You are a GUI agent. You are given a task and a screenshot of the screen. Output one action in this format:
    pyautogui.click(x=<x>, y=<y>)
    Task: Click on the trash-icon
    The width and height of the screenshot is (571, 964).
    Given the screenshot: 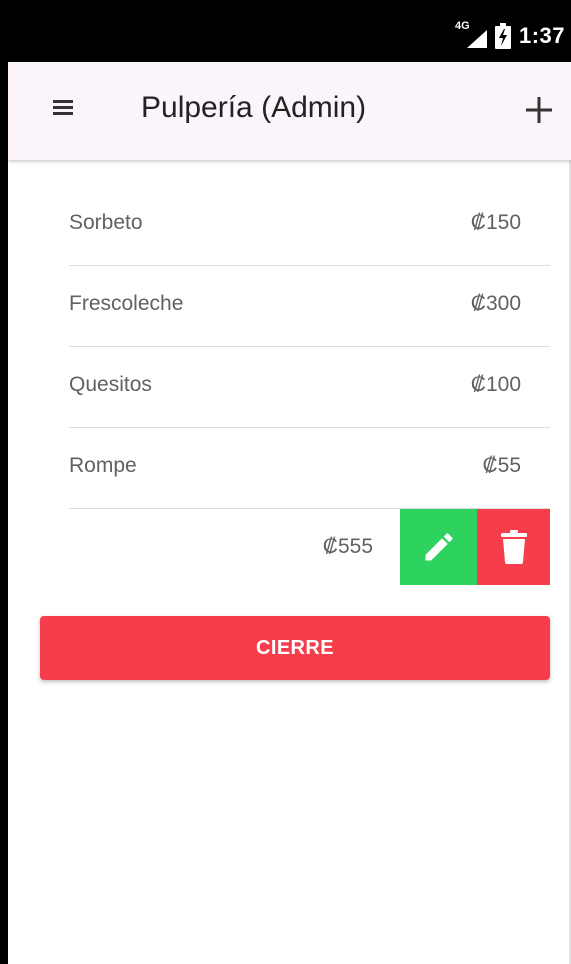 What is the action you would take?
    pyautogui.click(x=513, y=547)
    